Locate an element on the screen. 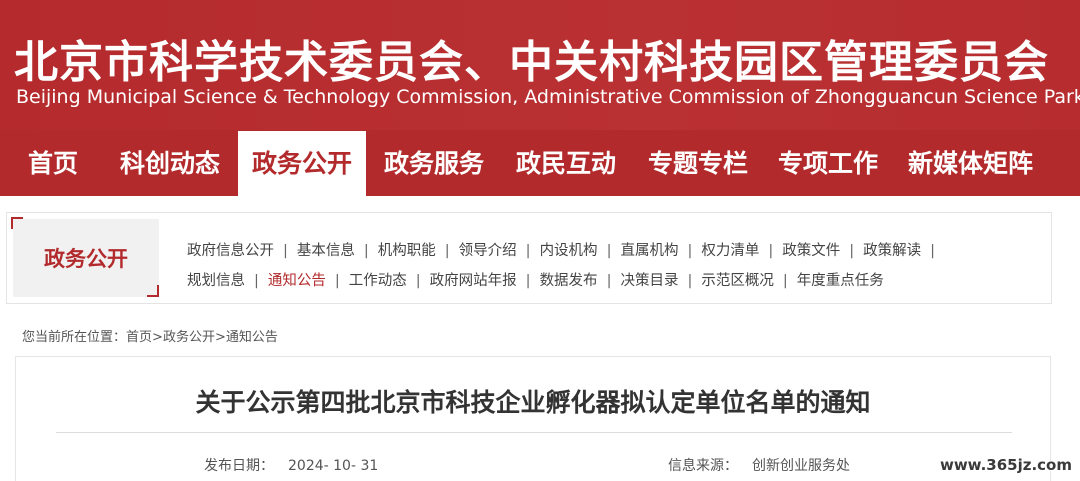 The width and height of the screenshot is (1080, 481). corner-decoration-top-left is located at coordinates (17, 223).